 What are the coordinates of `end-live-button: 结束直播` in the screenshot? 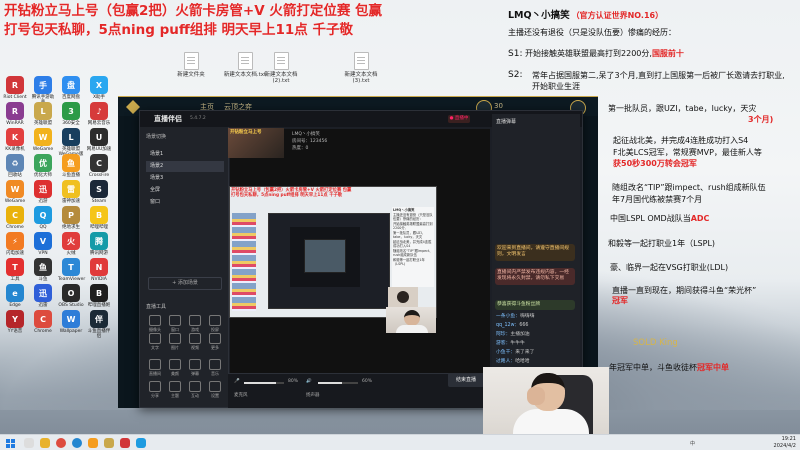 It's located at (466, 380).